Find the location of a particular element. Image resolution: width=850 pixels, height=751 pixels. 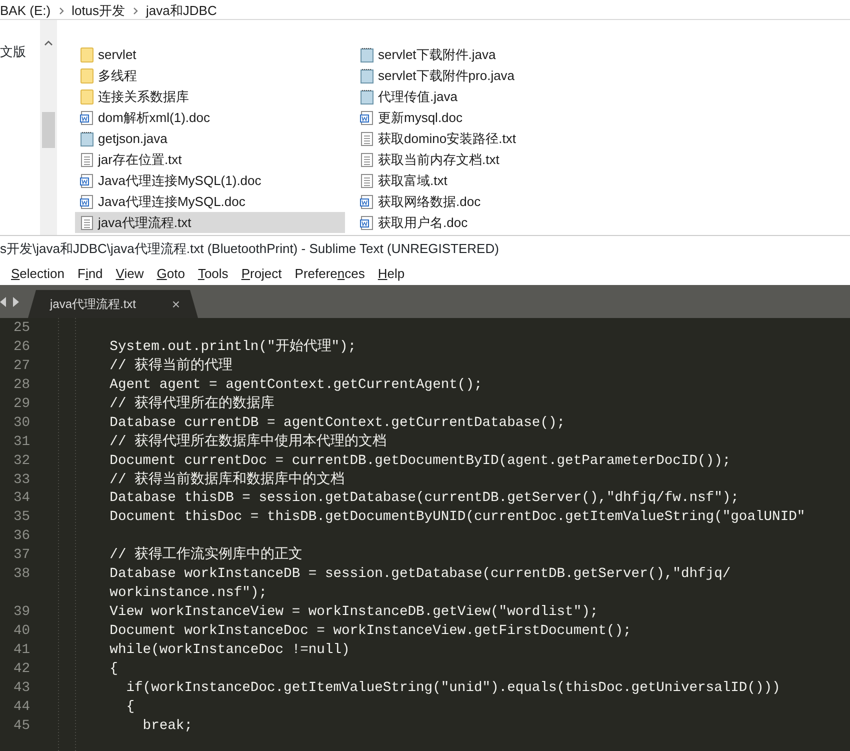

code-line: // 获得代理所在的数据库 is located at coordinates (191, 405).